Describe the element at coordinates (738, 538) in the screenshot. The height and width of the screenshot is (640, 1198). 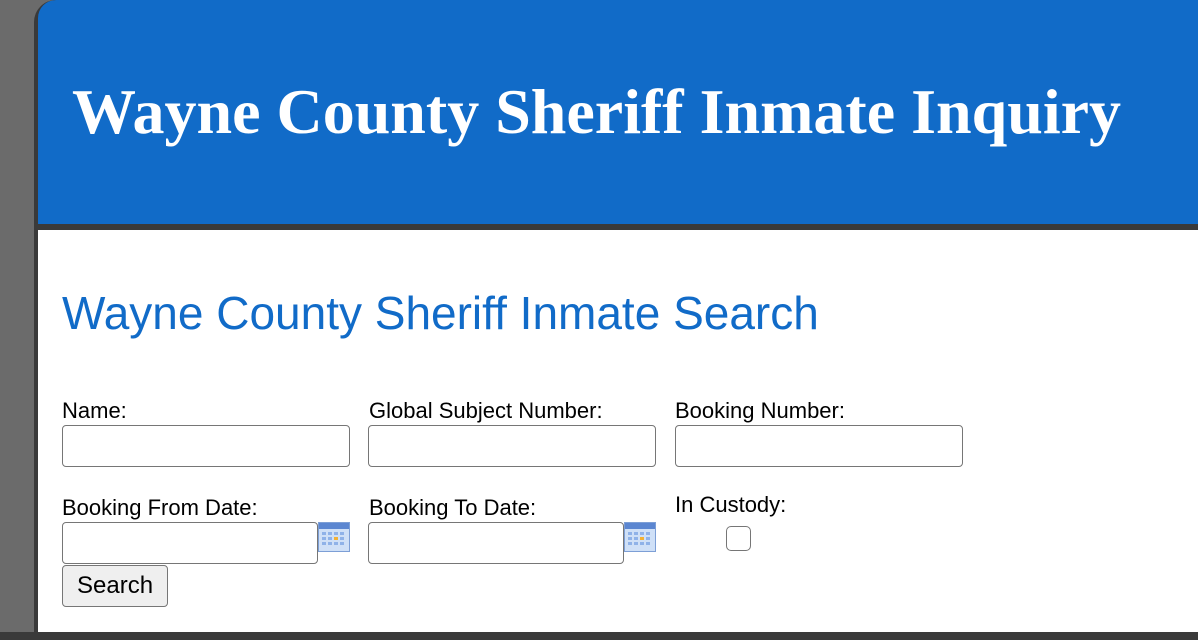
I see `in-custody-checkbox` at that location.